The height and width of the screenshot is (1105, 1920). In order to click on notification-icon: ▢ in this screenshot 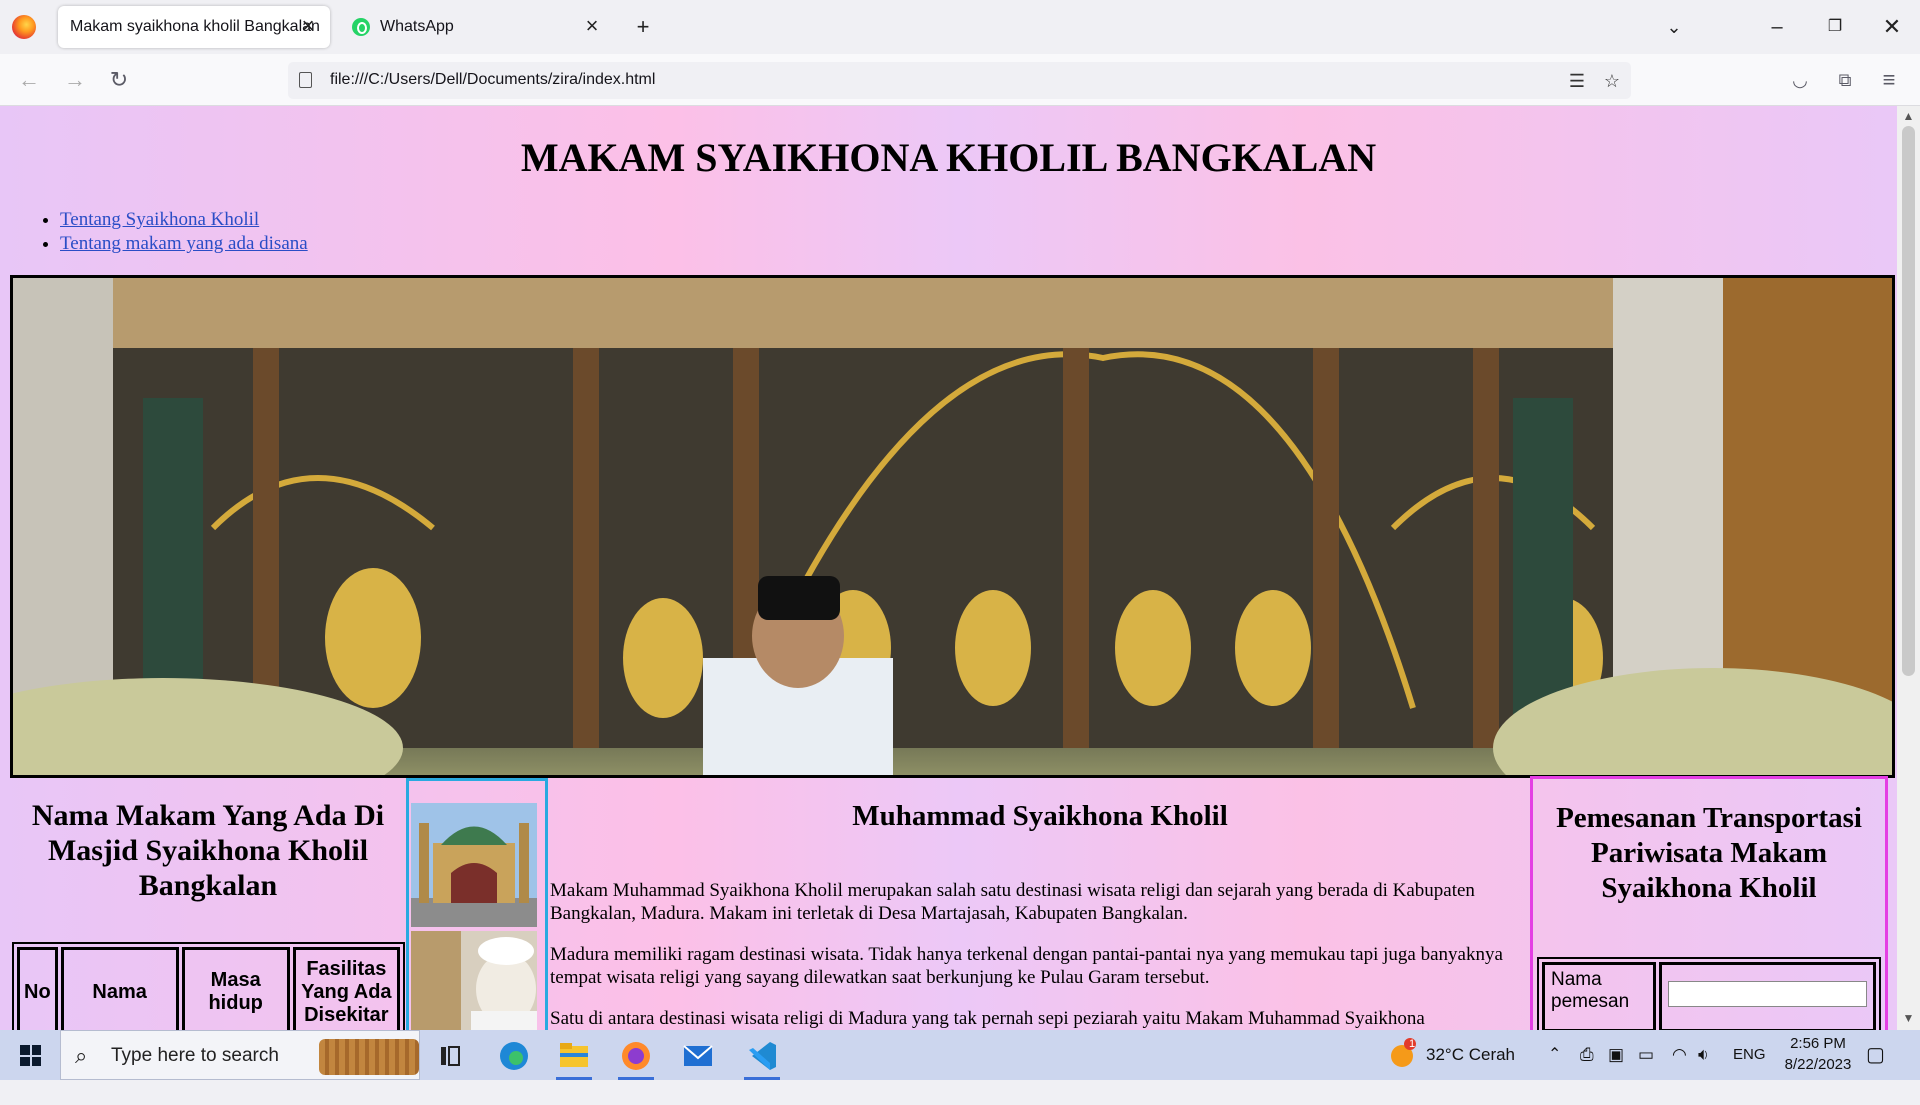, I will do `click(1875, 1055)`.